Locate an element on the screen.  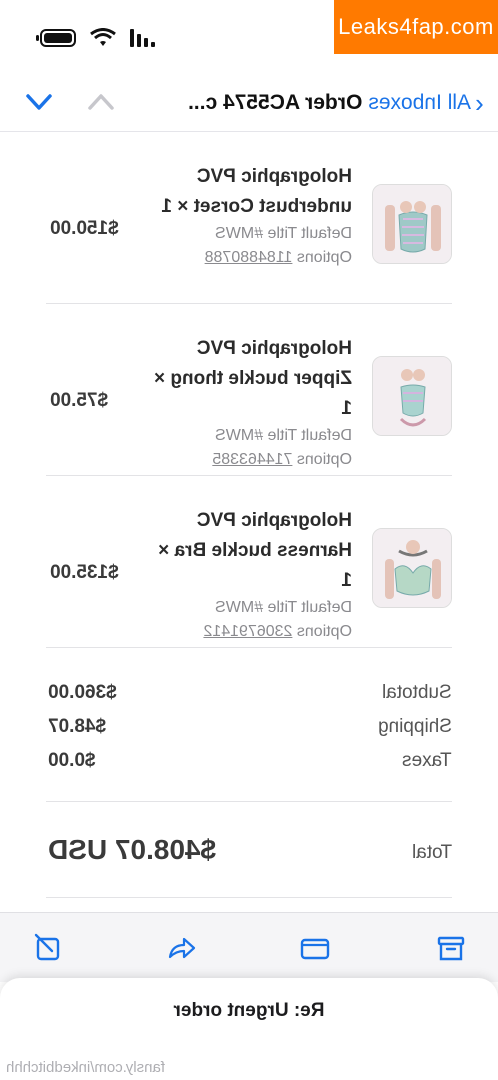
product-options: Options 2306791412 is located at coordinates (252, 632).